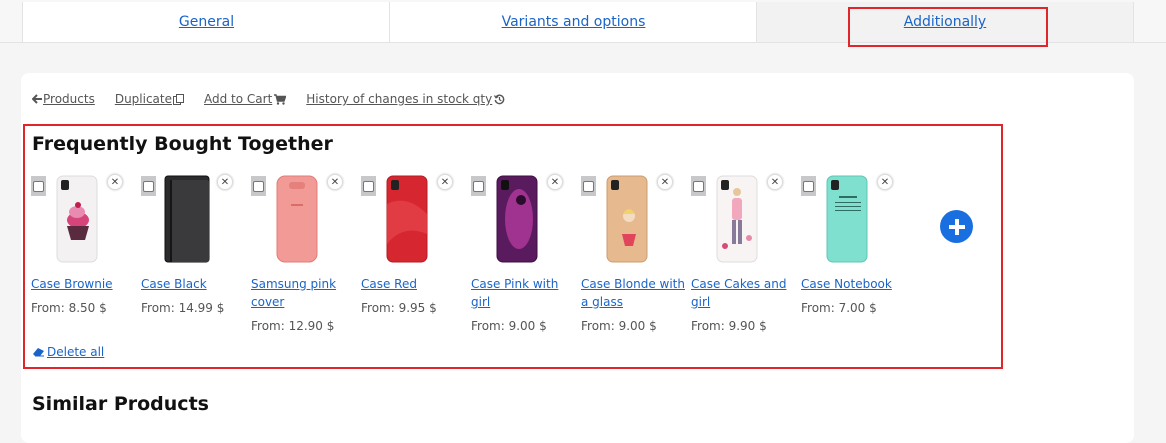 This screenshot has height=443, width=1166. I want to click on history-icon, so click(499, 99).